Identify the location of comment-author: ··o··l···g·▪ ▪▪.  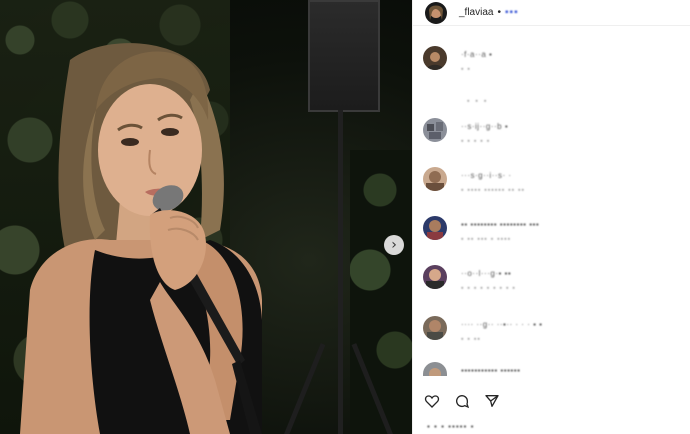
(486, 273).